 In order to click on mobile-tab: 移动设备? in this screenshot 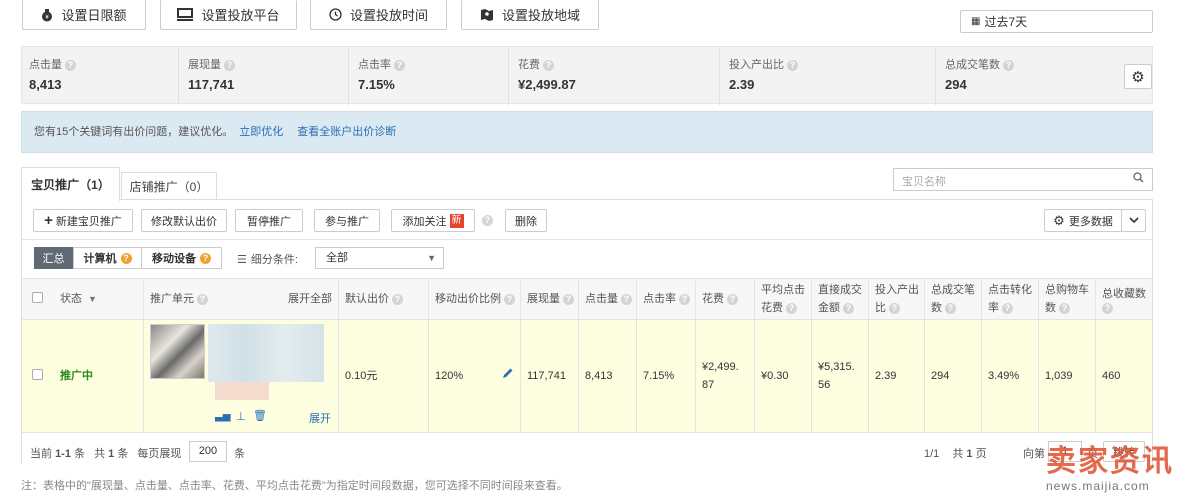, I will do `click(181, 258)`.